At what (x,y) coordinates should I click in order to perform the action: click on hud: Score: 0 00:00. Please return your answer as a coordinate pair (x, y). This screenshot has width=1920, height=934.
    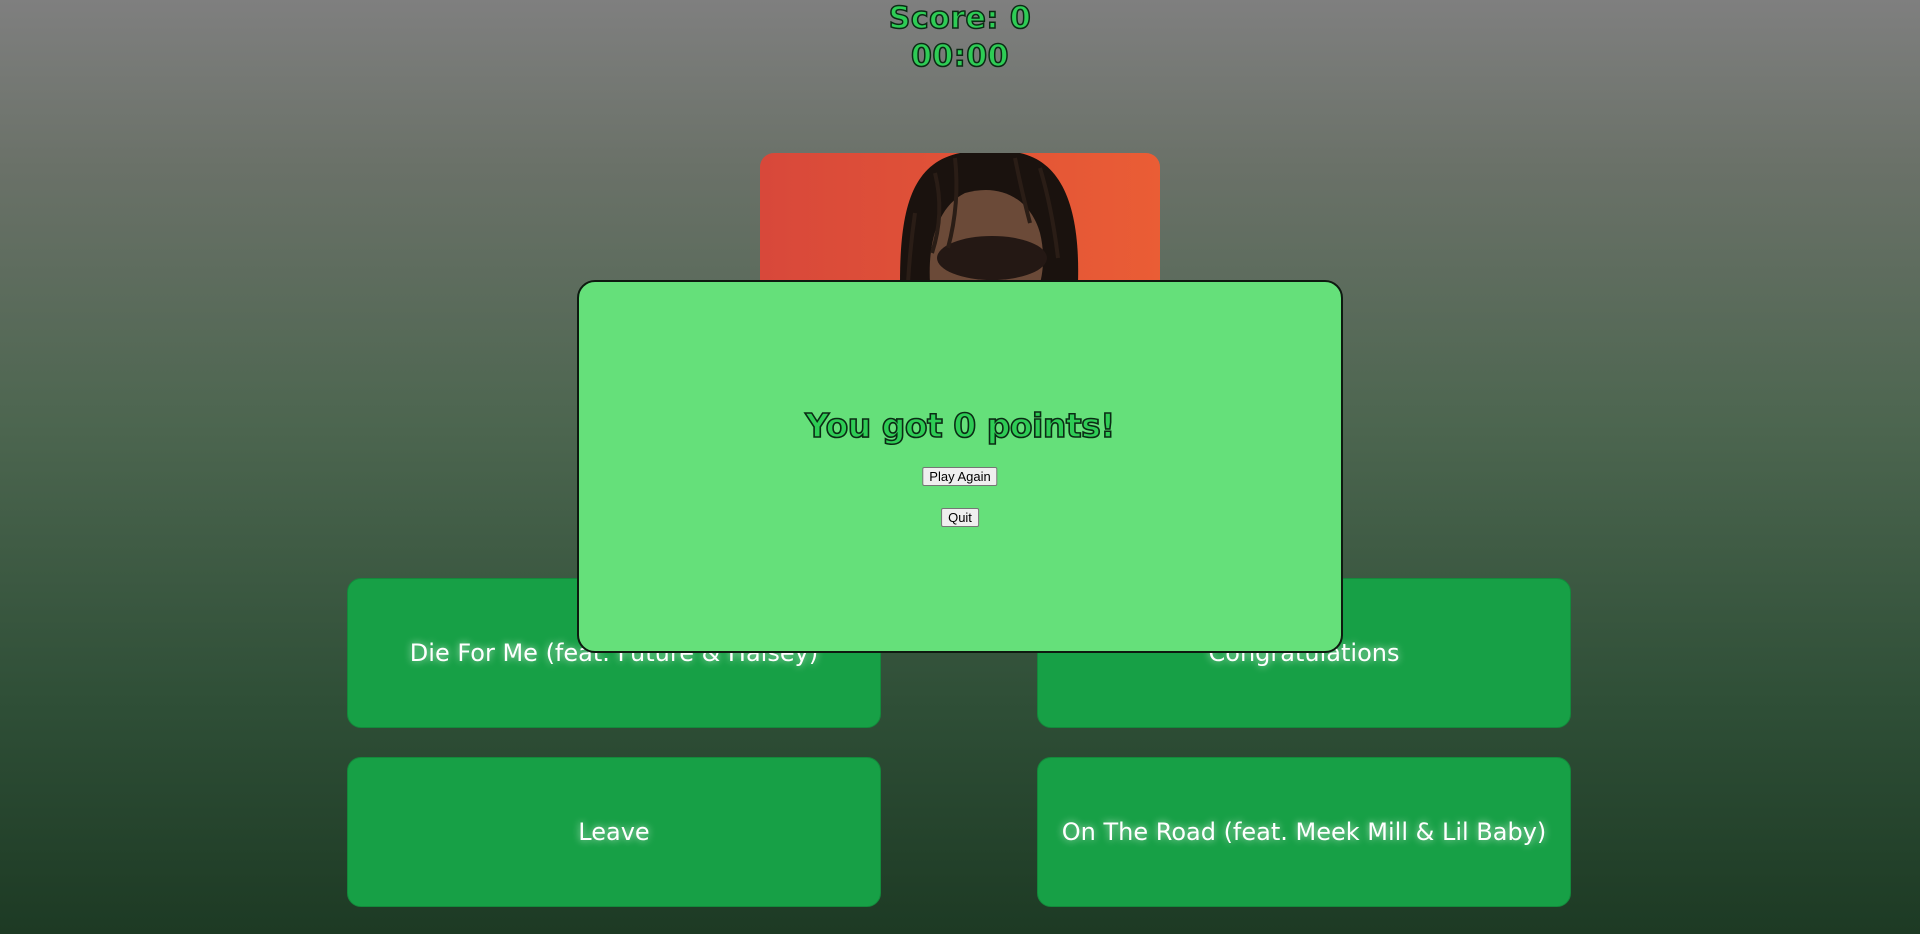
    Looking at the image, I should click on (960, 38).